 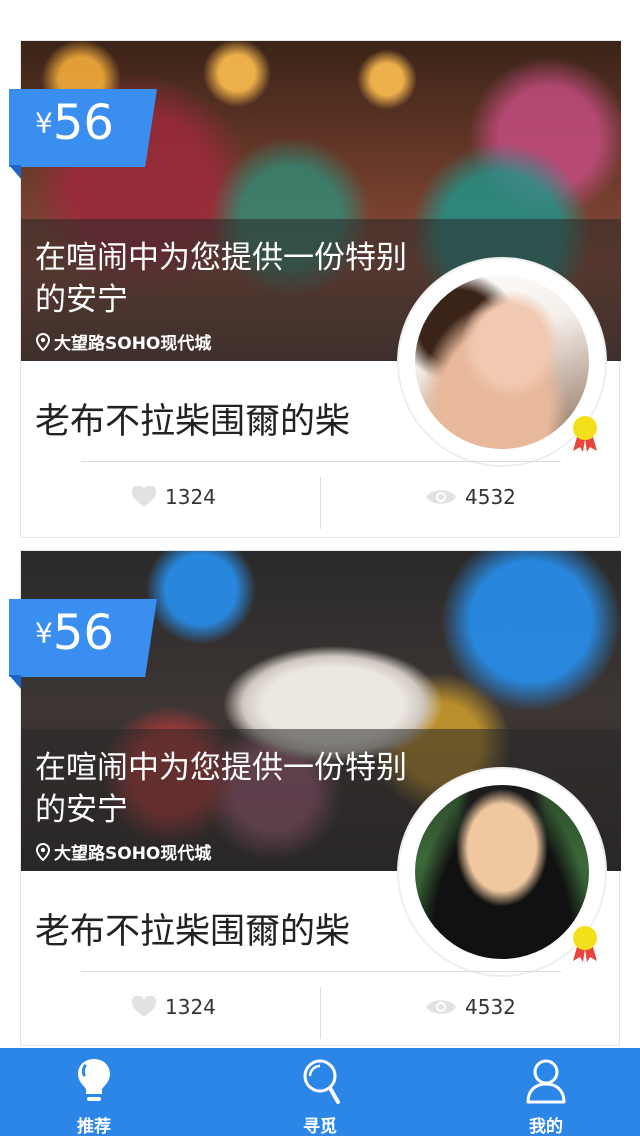 I want to click on bottom-tab-bar: 推荐 寻觅 我的, so click(x=320, y=1092).